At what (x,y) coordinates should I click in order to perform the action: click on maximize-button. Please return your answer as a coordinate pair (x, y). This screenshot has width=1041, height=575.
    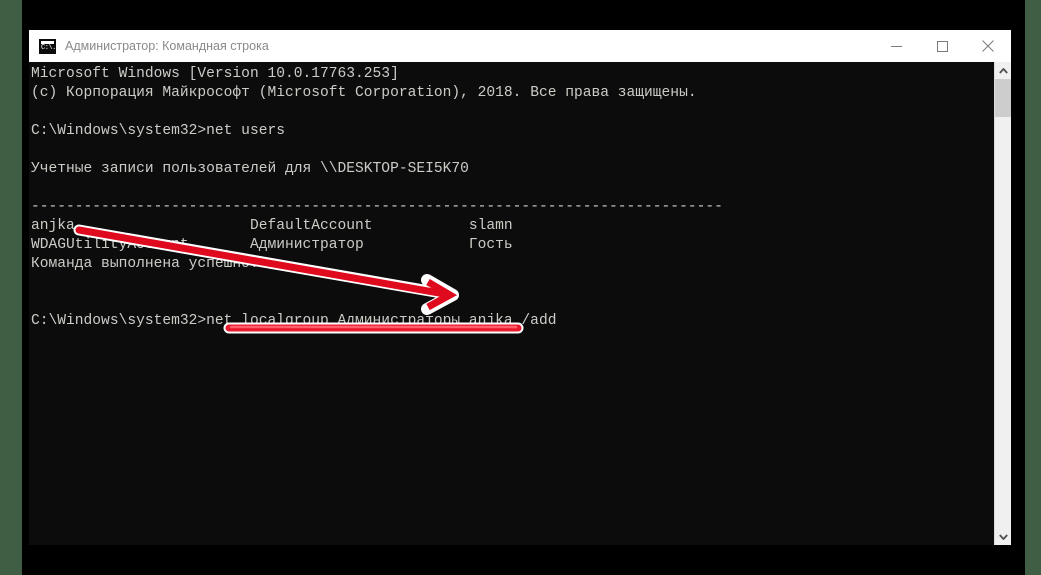
    Looking at the image, I should click on (942, 46).